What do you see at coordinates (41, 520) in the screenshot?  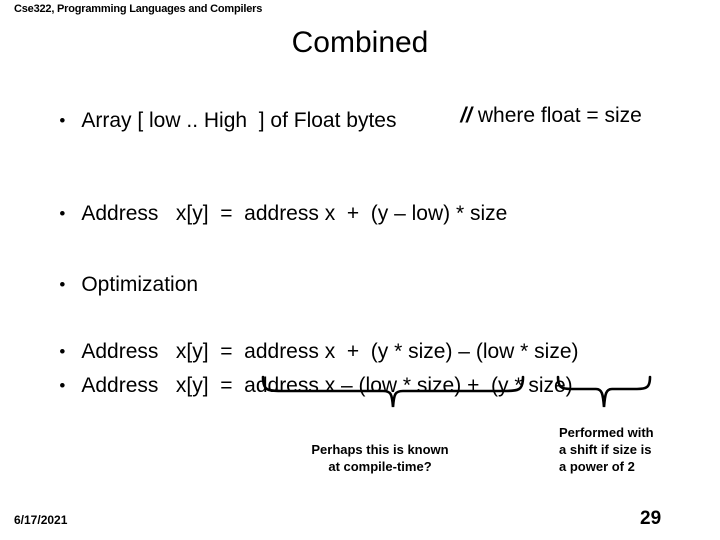 I see `footer-date: 6/17/2021` at bounding box center [41, 520].